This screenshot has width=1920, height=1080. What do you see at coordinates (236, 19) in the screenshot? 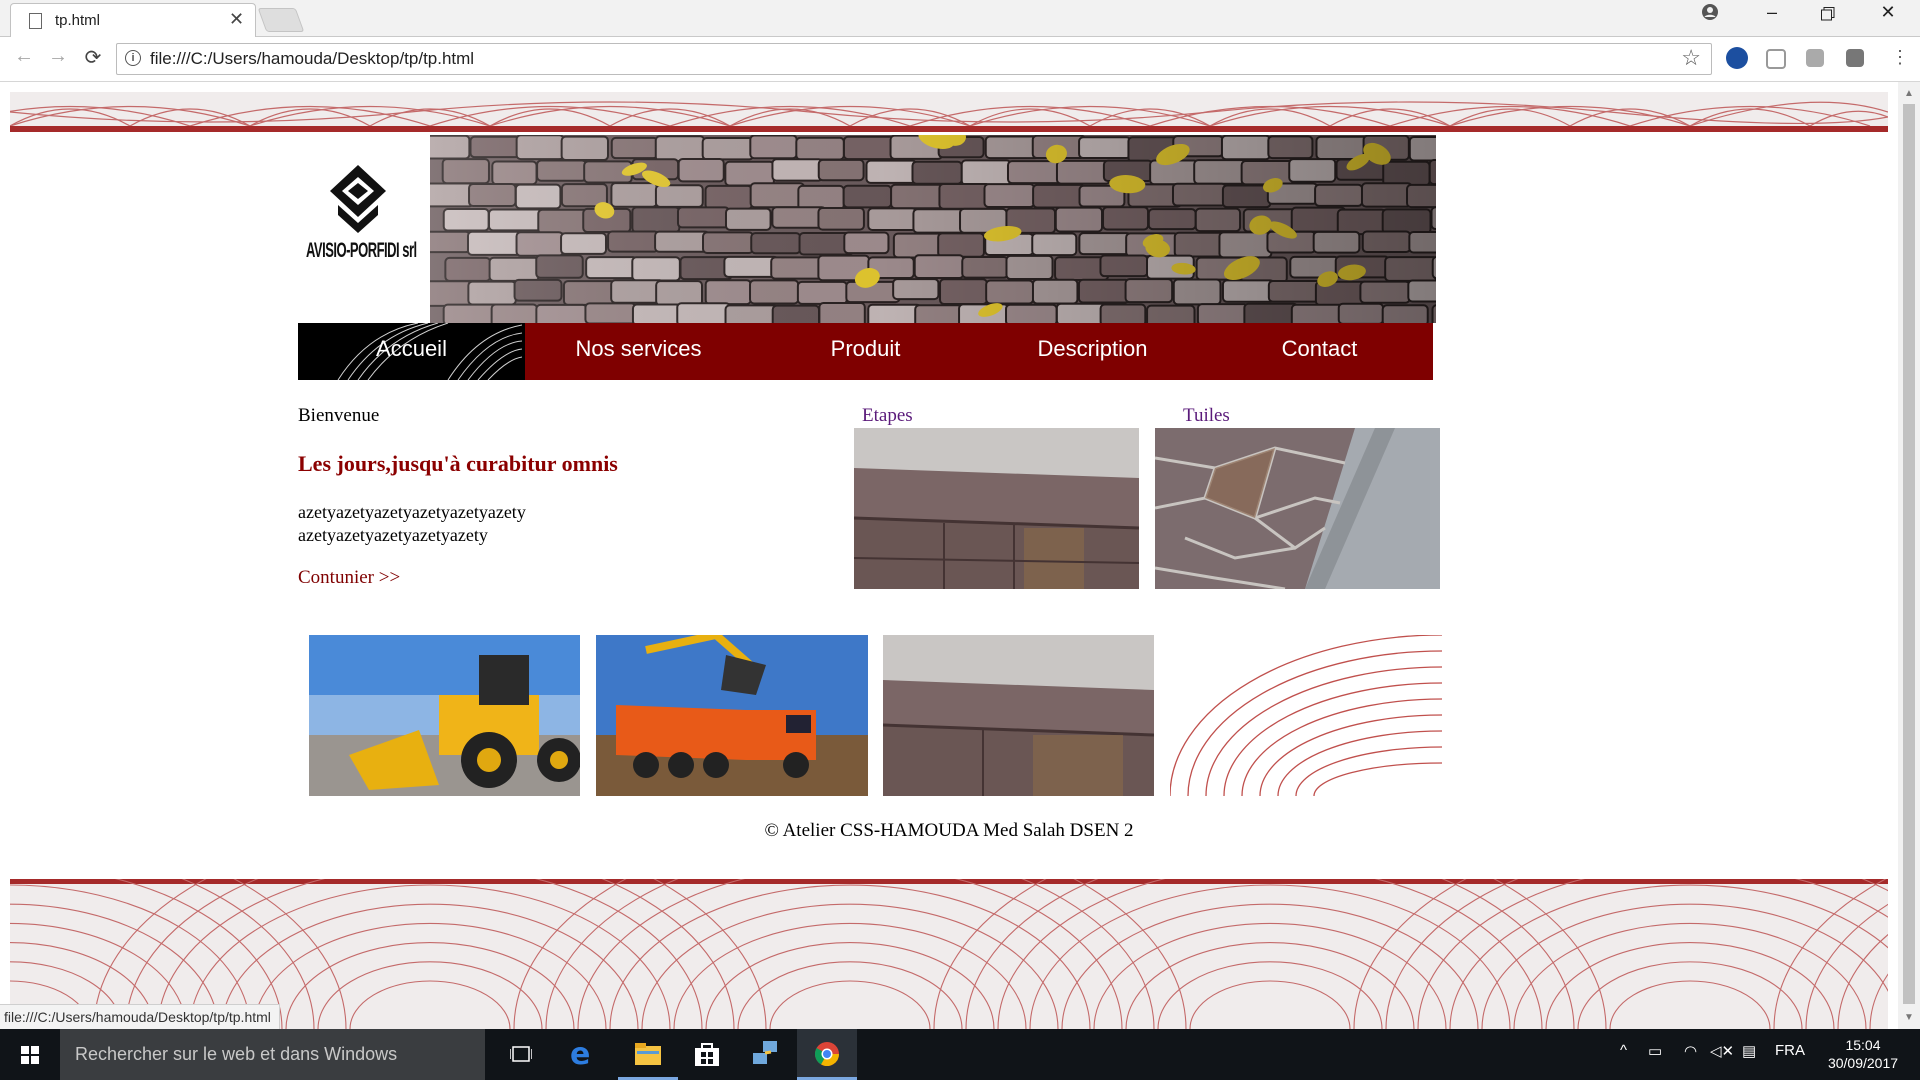
I see `tab-close-icon: ✕` at bounding box center [236, 19].